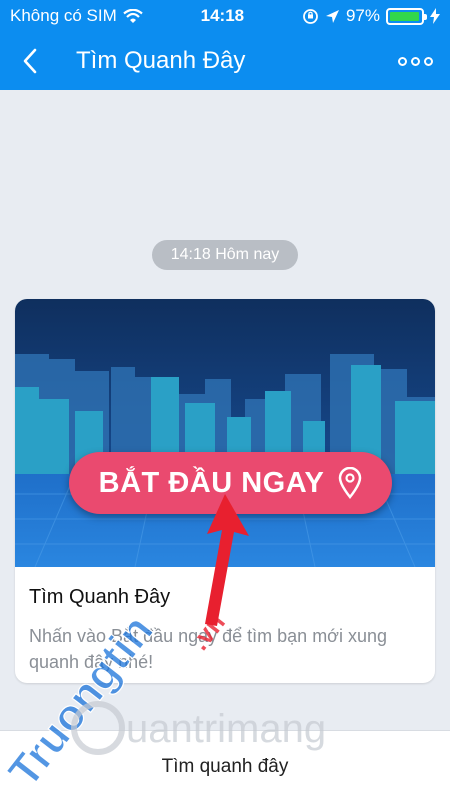  I want to click on status-left: Không có SIM, so click(76, 16).